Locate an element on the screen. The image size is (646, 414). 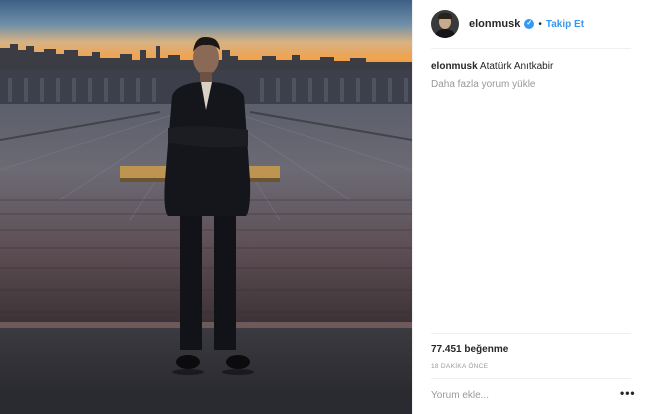
actions-divider is located at coordinates (531, 333).